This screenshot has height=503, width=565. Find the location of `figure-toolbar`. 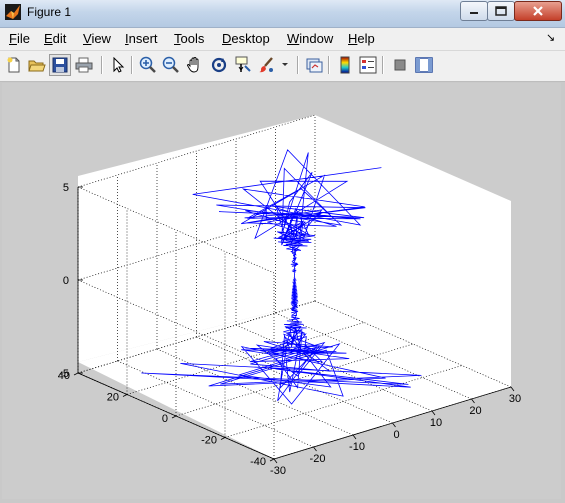

figure-toolbar is located at coordinates (282, 66).